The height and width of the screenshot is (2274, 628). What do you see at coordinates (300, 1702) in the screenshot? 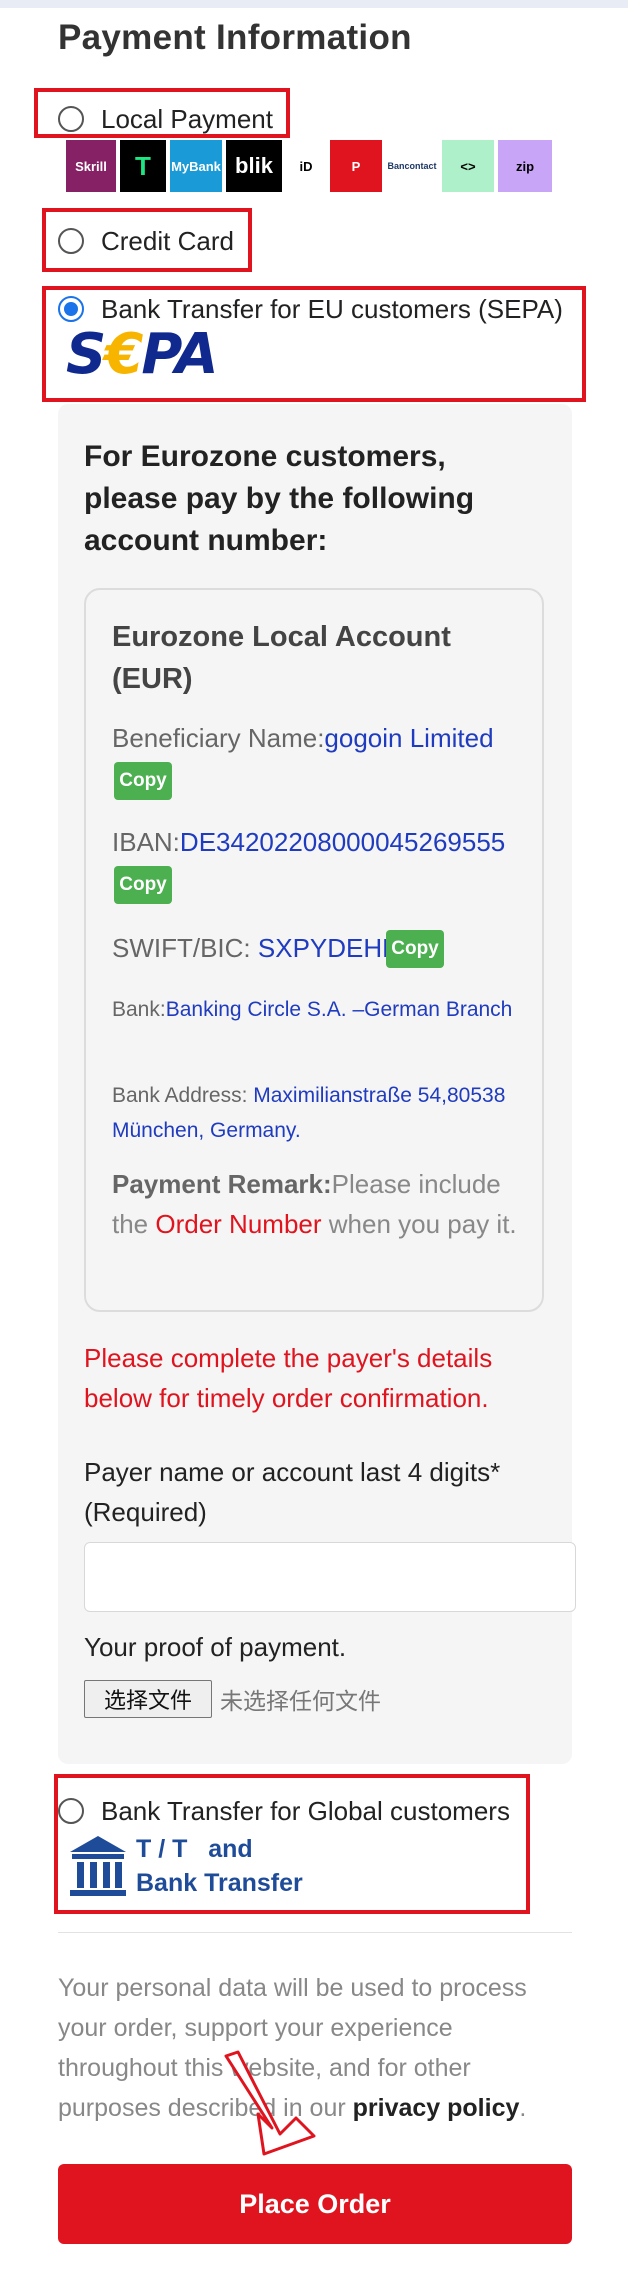
I see `file-status-text: 未选择任何文件` at bounding box center [300, 1702].